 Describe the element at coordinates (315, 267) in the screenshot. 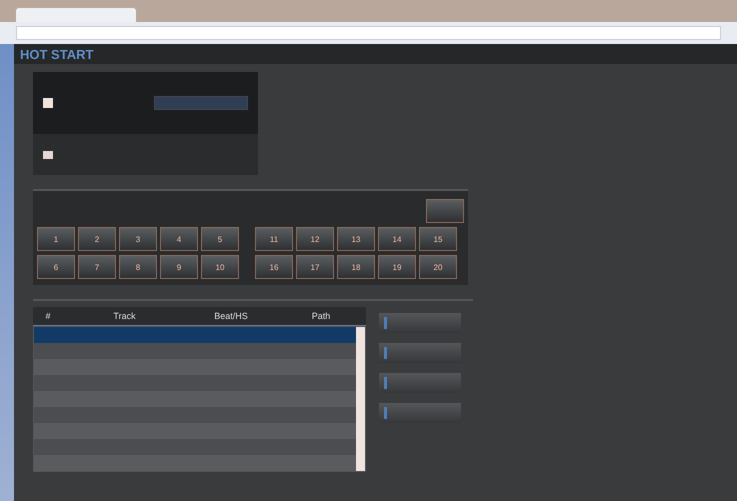

I see `pad-button: 17` at that location.